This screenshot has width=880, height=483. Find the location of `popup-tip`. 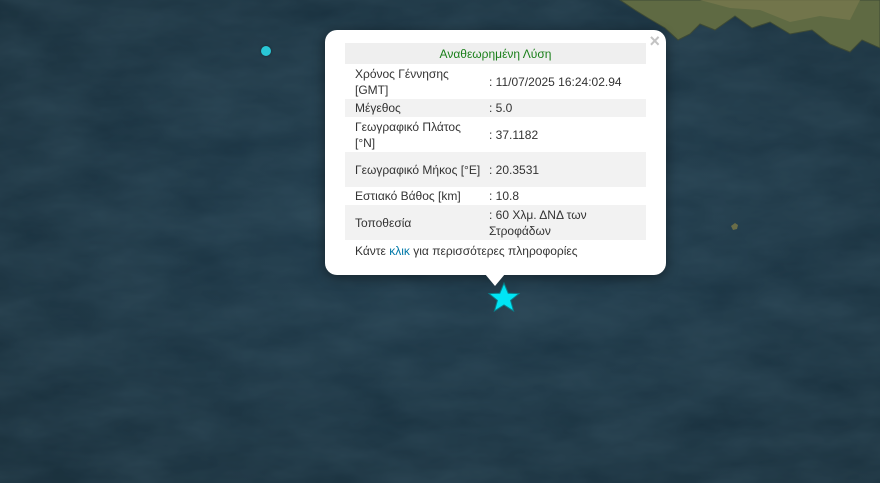

popup-tip is located at coordinates (495, 280).